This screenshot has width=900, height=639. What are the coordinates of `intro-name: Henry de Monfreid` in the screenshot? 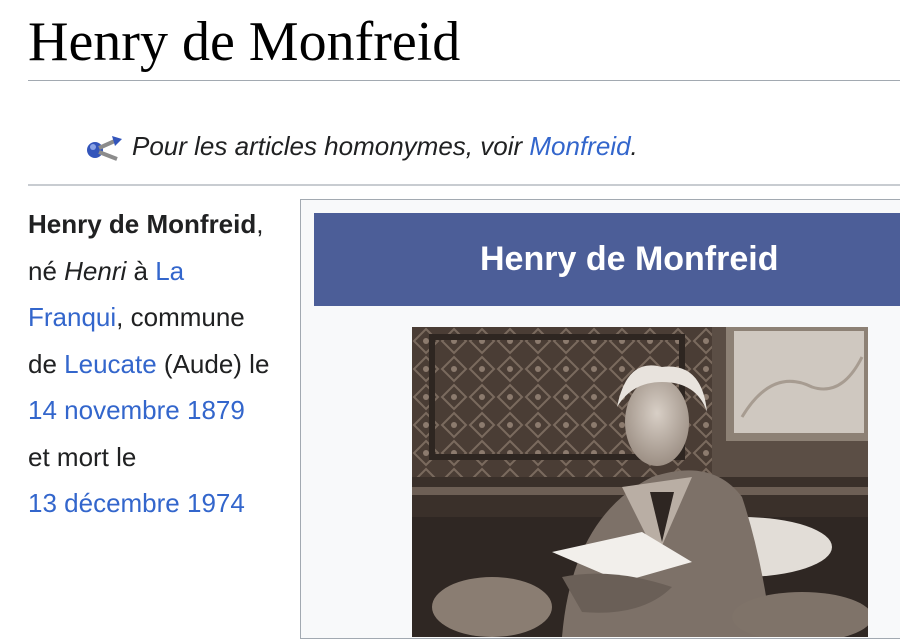 It's located at (142, 224).